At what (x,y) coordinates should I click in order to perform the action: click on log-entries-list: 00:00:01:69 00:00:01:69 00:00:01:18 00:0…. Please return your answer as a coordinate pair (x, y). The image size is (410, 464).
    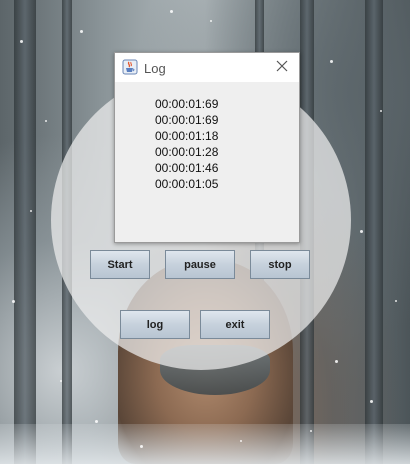
    Looking at the image, I should click on (186, 144).